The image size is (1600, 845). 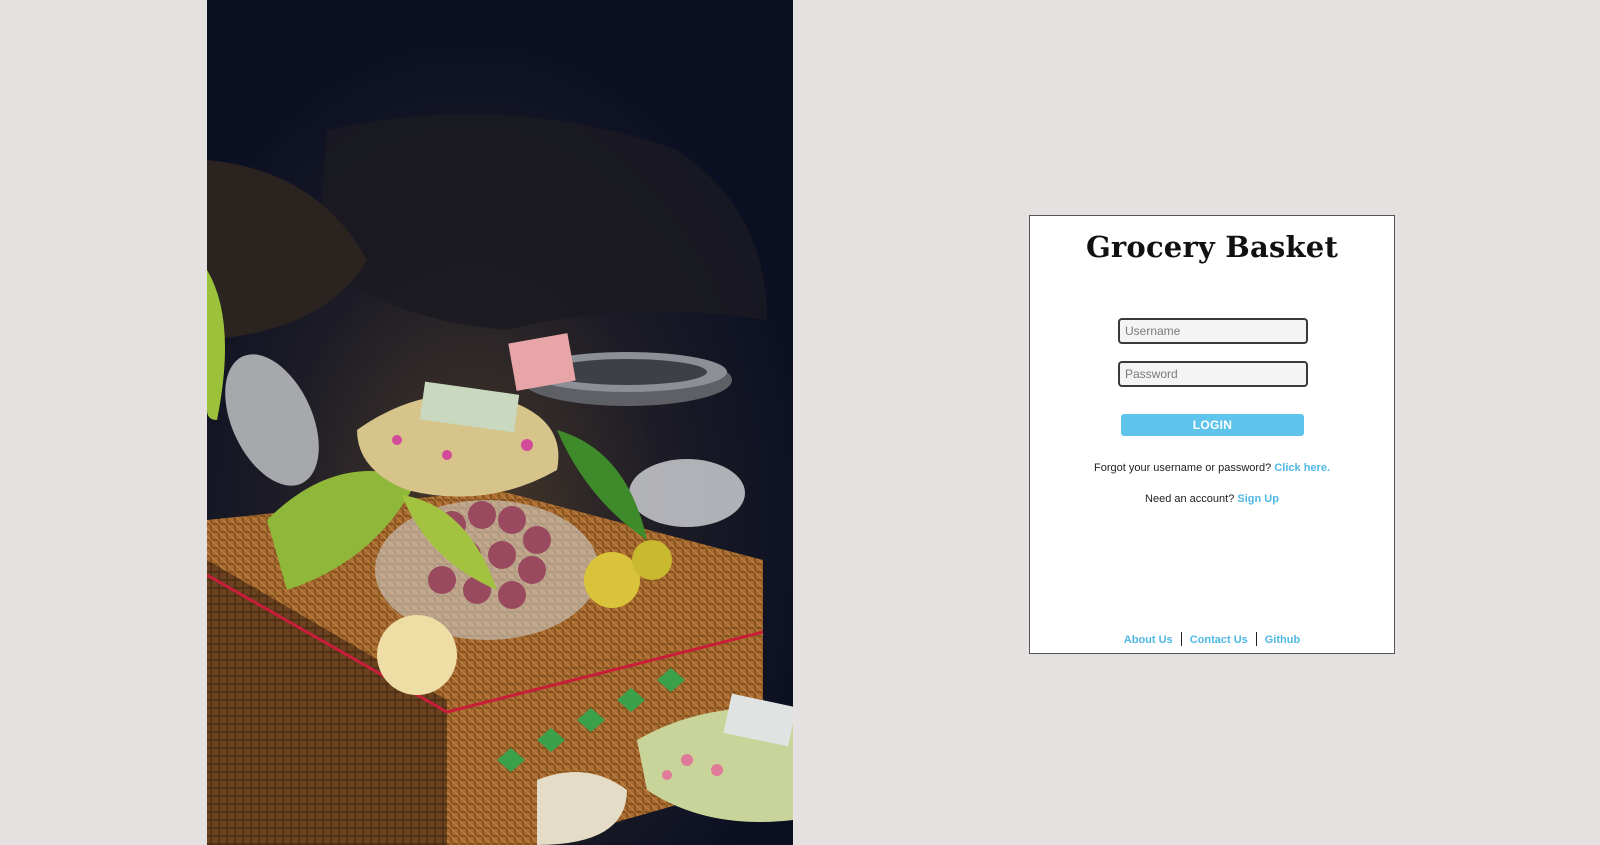 What do you see at coordinates (1302, 468) in the screenshot?
I see `forgot-link: Click here.` at bounding box center [1302, 468].